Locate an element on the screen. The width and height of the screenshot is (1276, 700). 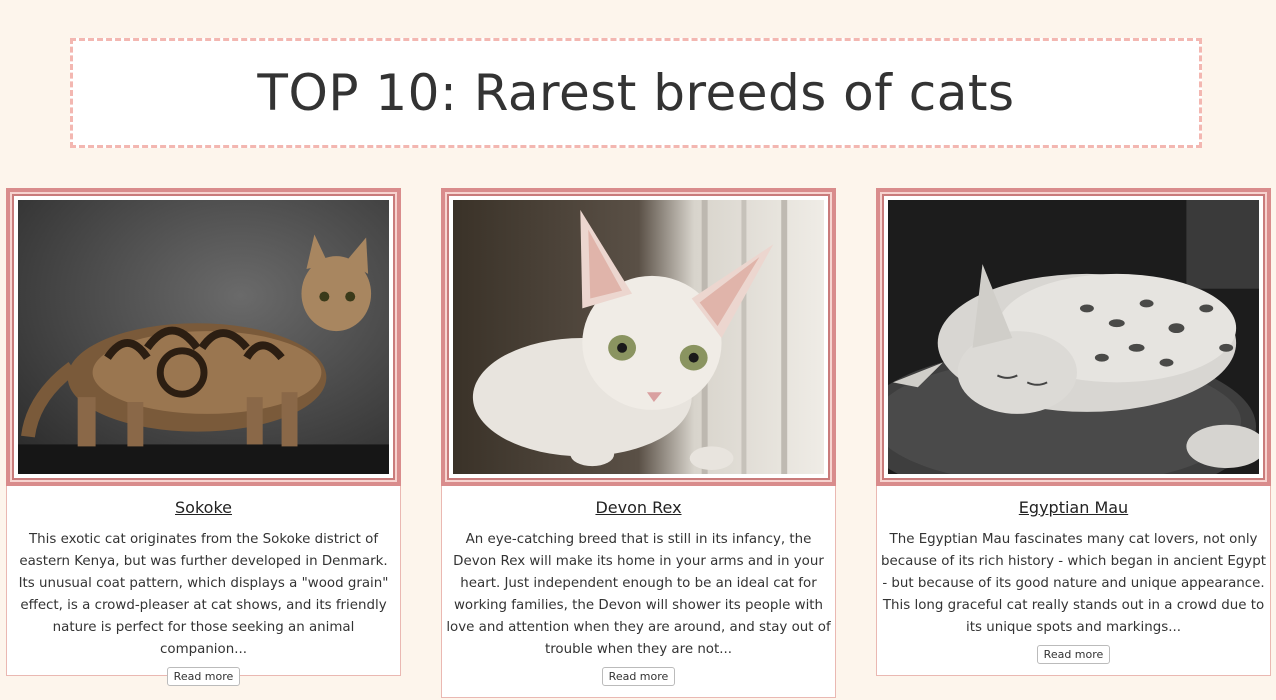
breed-name-link: Egyptian Mau is located at coordinates (1073, 507).